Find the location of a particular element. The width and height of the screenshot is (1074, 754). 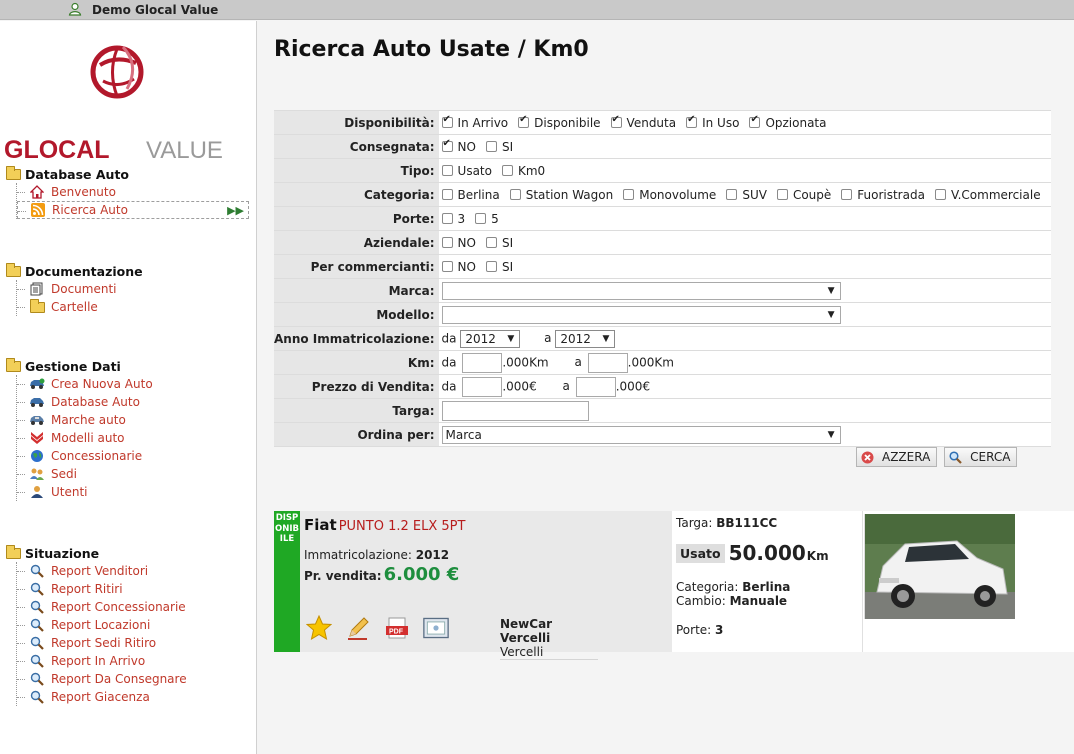

option-disponibilita-disponibile: Disponibile is located at coordinates (559, 122).